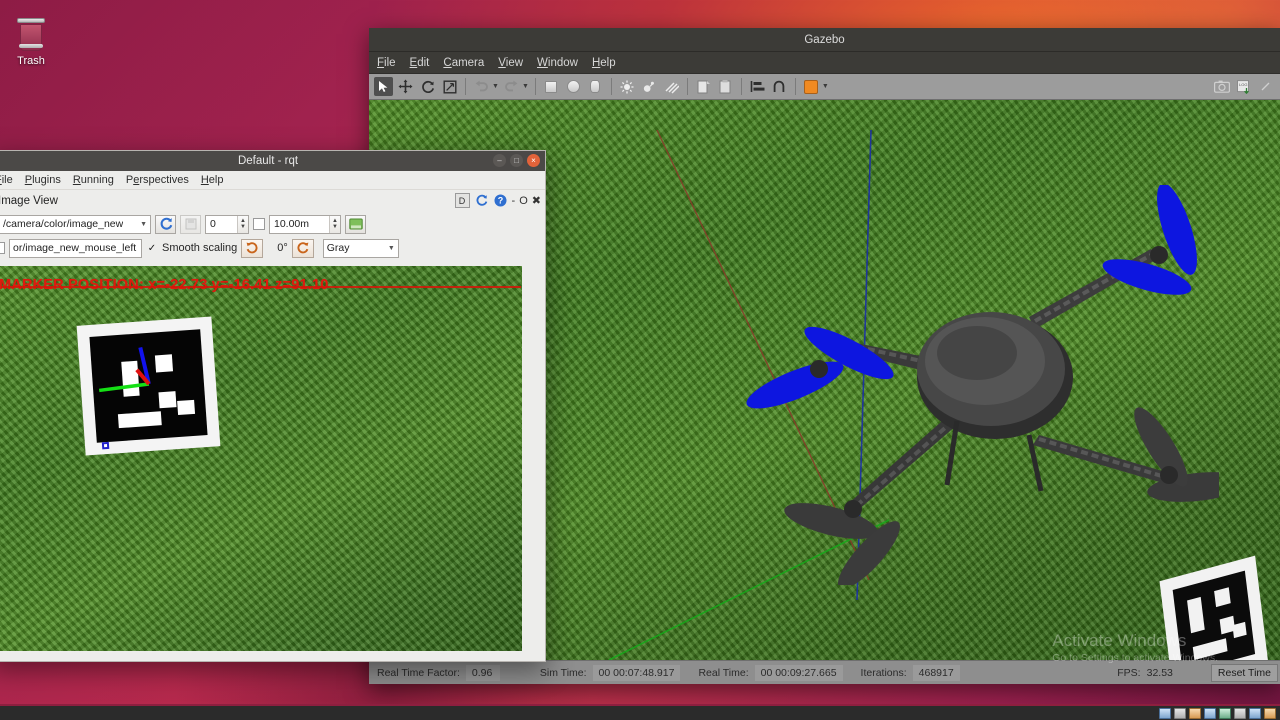  I want to click on zoom-stepper-icon: ▲ ▼, so click(242, 224).